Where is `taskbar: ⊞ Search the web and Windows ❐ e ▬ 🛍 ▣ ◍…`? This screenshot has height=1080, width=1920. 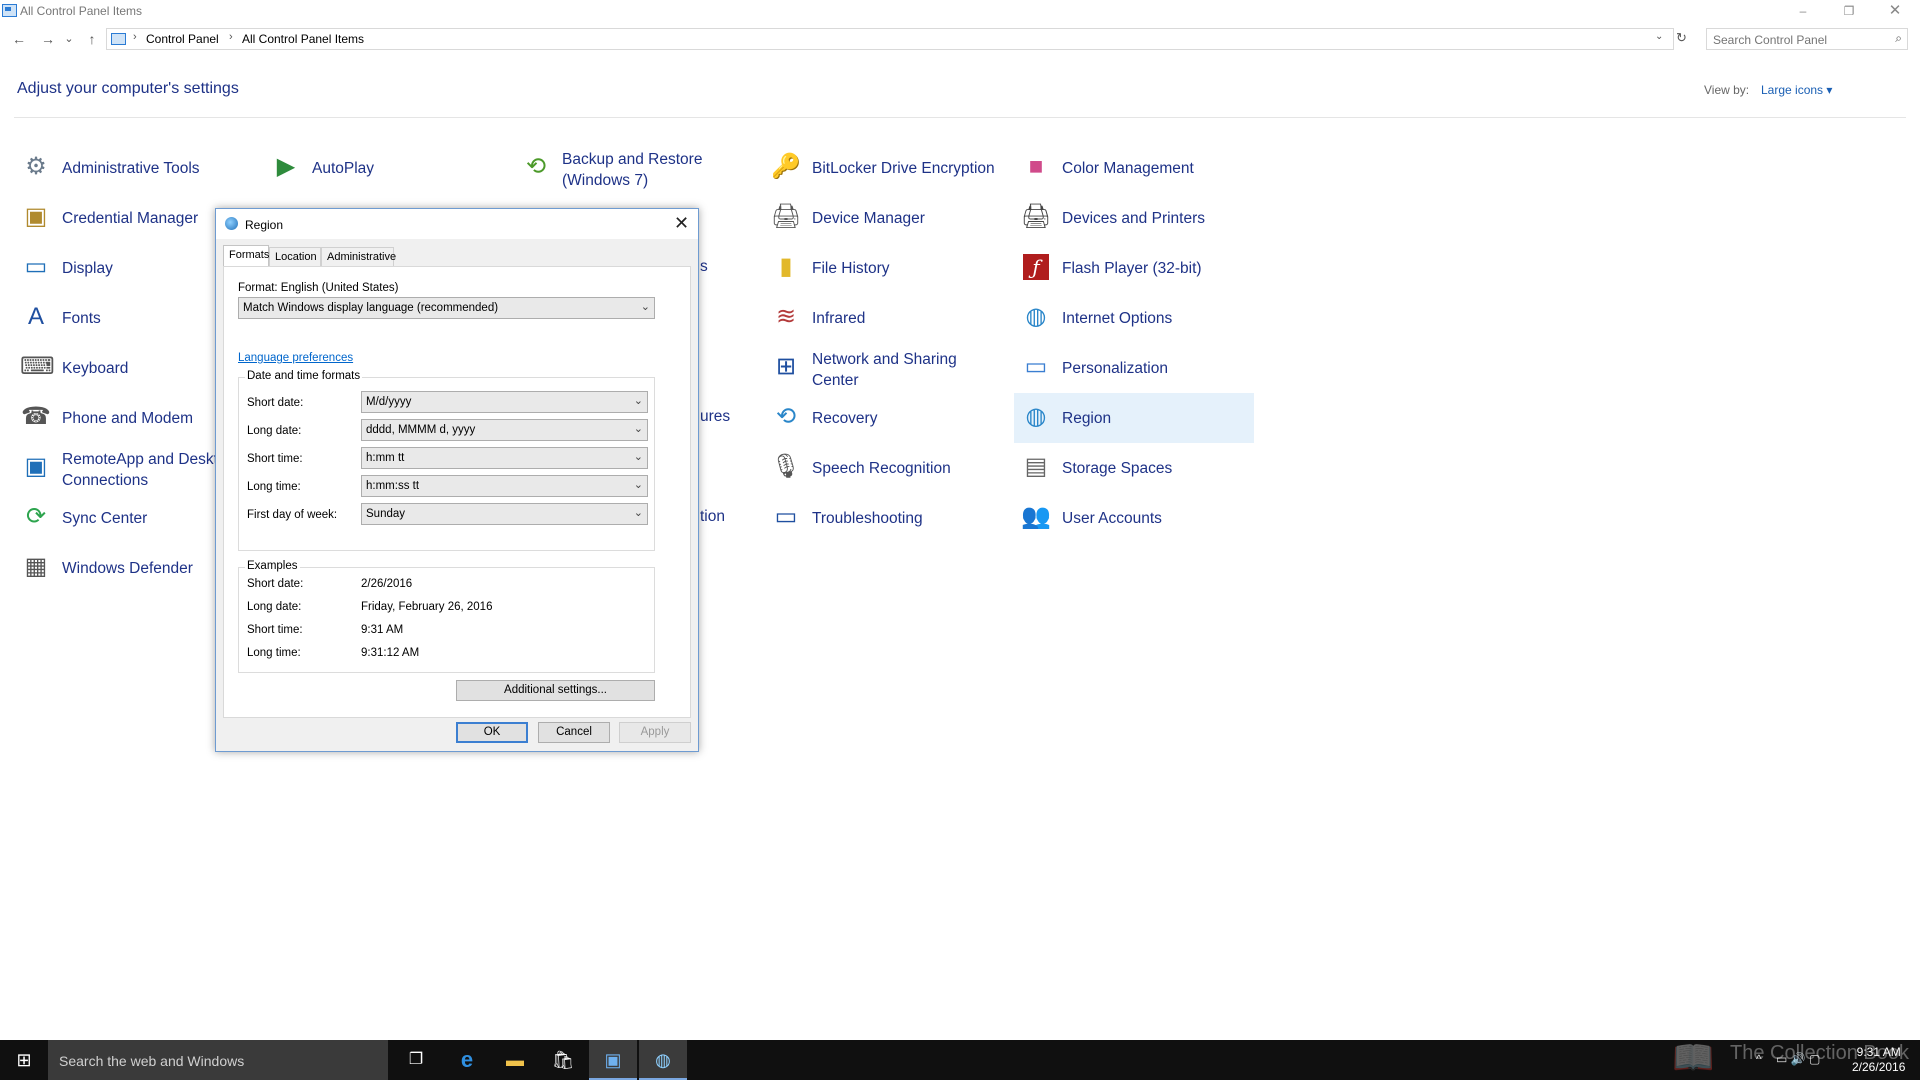 taskbar: ⊞ Search the web and Windows ❐ e ▬ 🛍 ▣ ◍… is located at coordinates (960, 1060).